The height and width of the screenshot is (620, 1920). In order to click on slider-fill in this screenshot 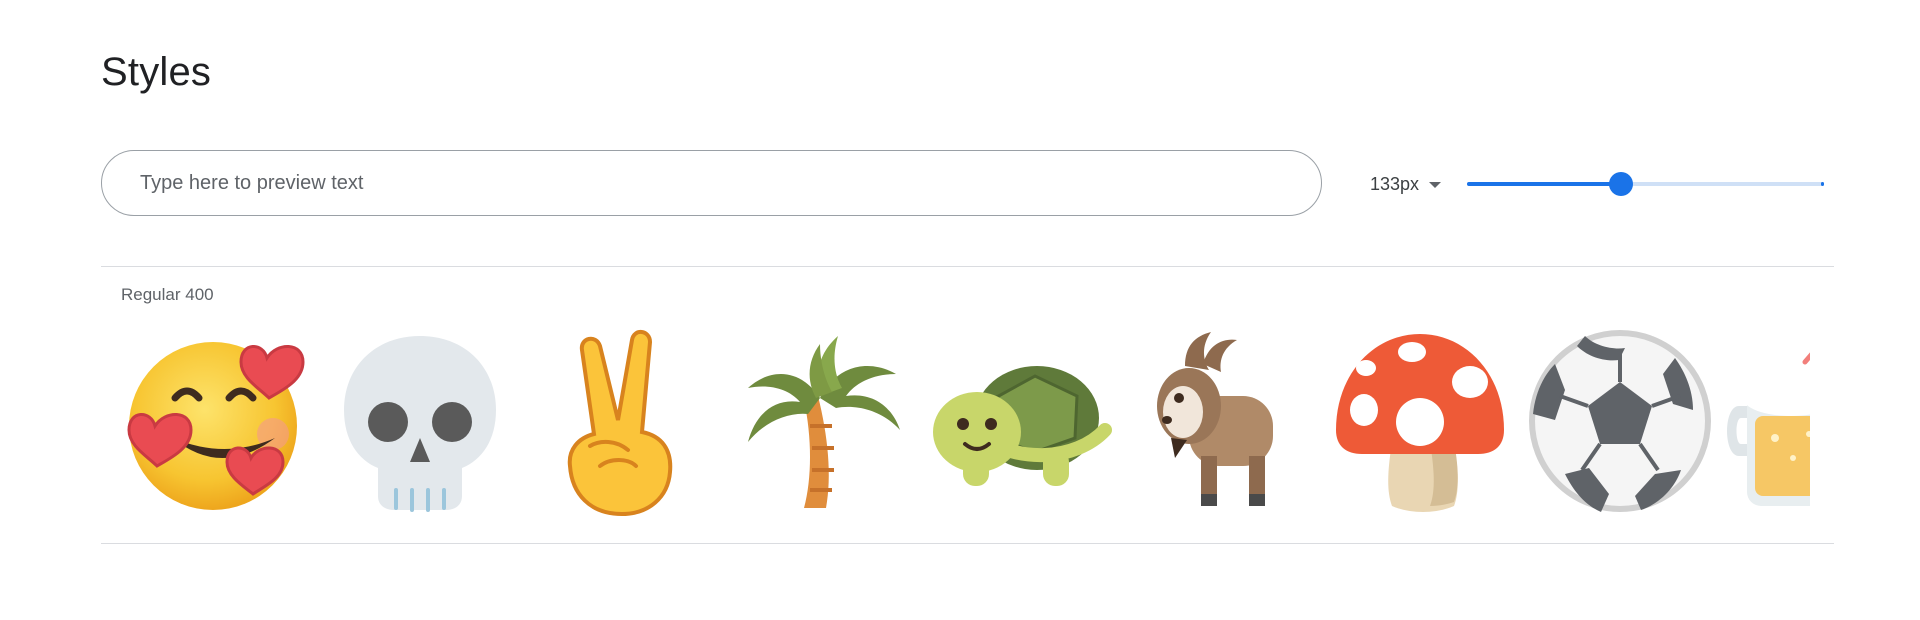, I will do `click(1544, 184)`.